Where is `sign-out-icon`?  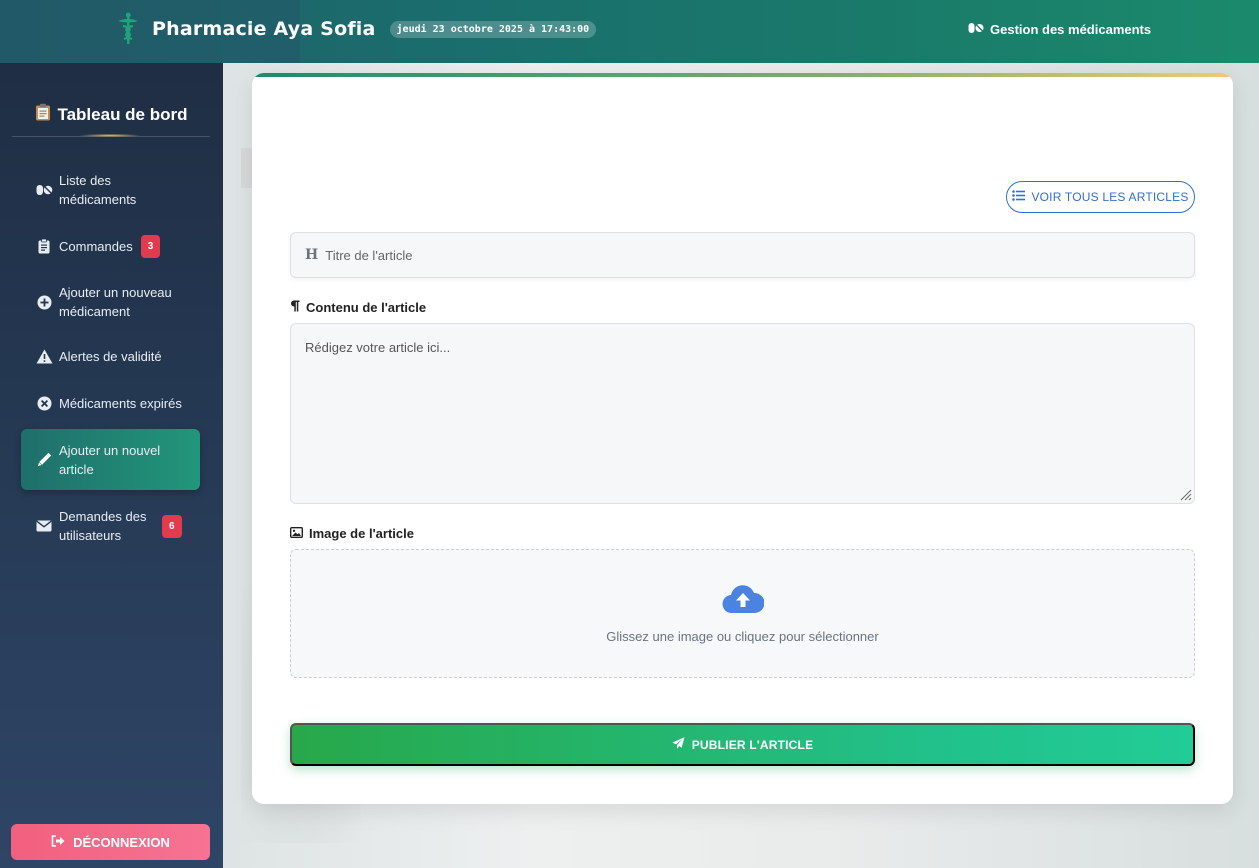
sign-out-icon is located at coordinates (58, 842).